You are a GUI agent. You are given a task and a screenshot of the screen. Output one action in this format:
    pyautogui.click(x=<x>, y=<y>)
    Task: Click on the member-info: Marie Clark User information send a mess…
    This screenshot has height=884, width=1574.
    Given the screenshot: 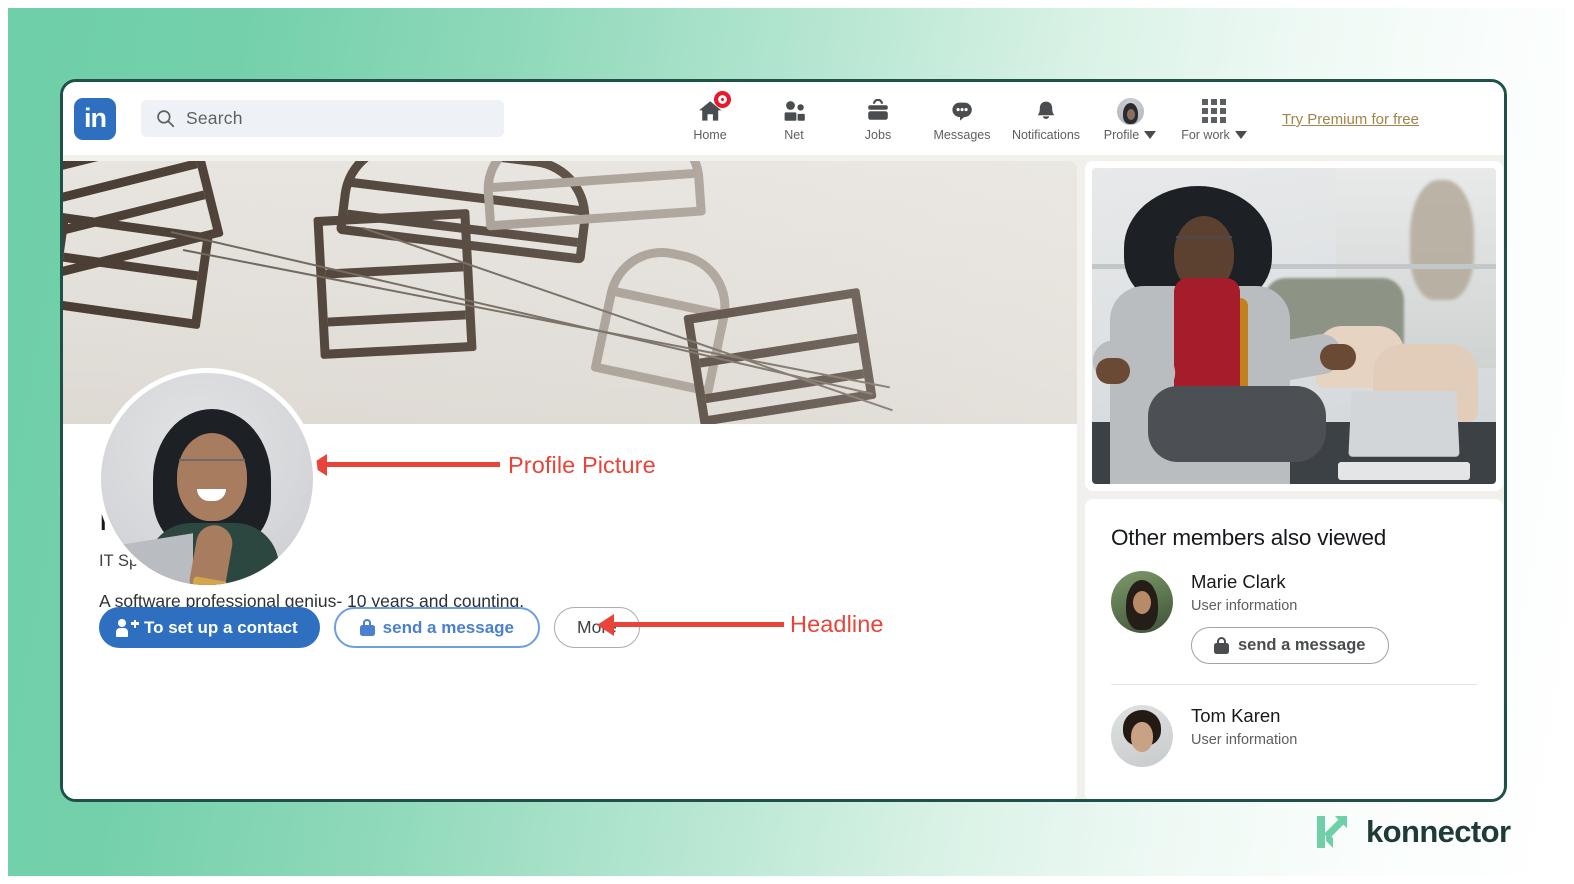 What is the action you would take?
    pyautogui.click(x=1290, y=617)
    